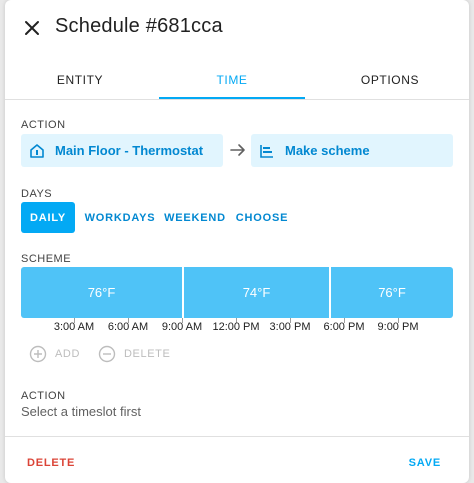 The height and width of the screenshot is (483, 474). I want to click on time-axis-label: 9:00 PM, so click(398, 327).